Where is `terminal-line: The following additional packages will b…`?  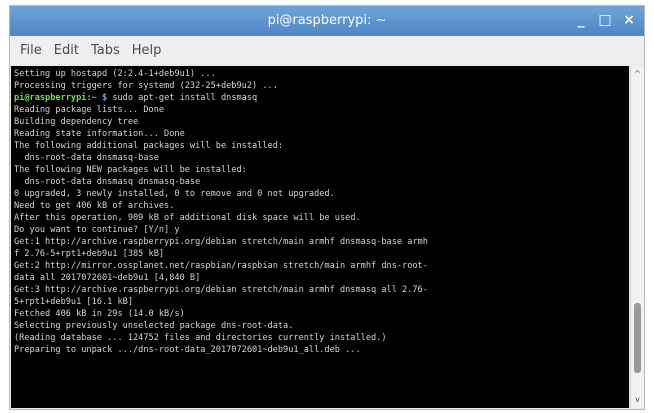
terminal-line: The following additional packages will b… is located at coordinates (320, 146).